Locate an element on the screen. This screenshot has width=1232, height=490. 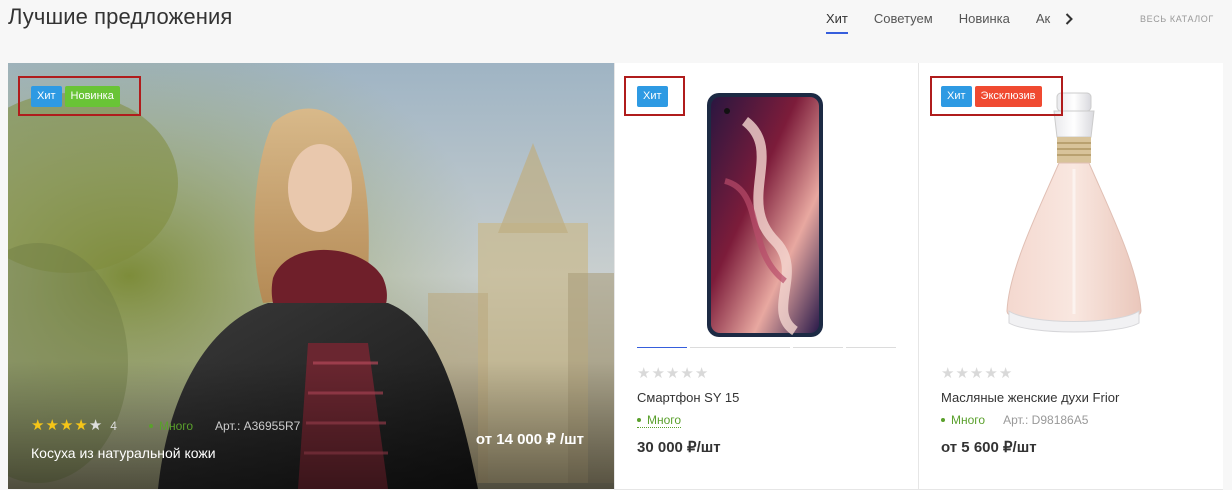
tab-recommended: Советуем is located at coordinates (903, 21).